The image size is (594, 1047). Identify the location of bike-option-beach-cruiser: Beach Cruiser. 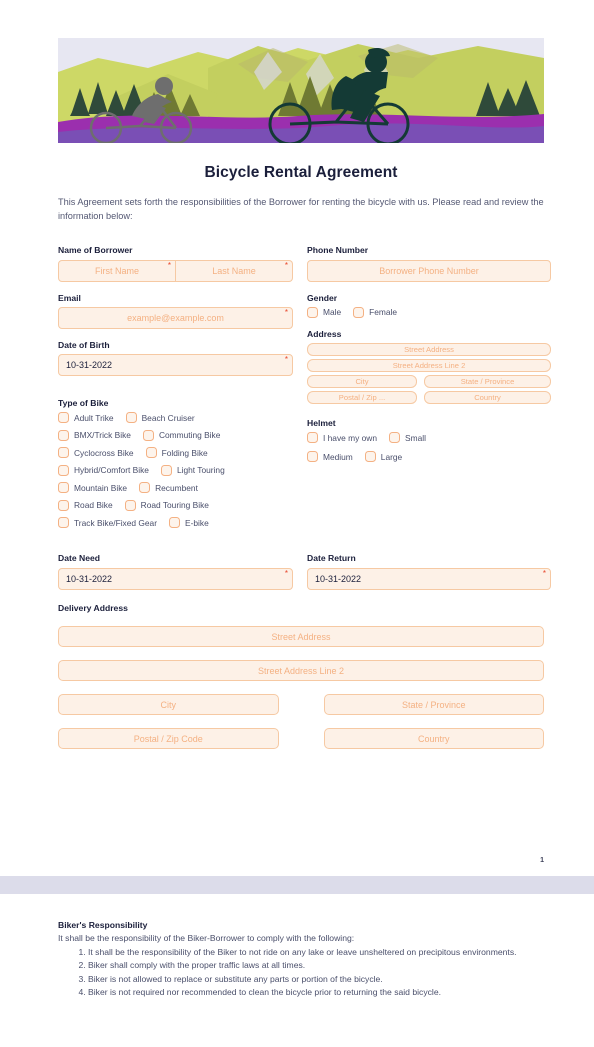
(160, 418).